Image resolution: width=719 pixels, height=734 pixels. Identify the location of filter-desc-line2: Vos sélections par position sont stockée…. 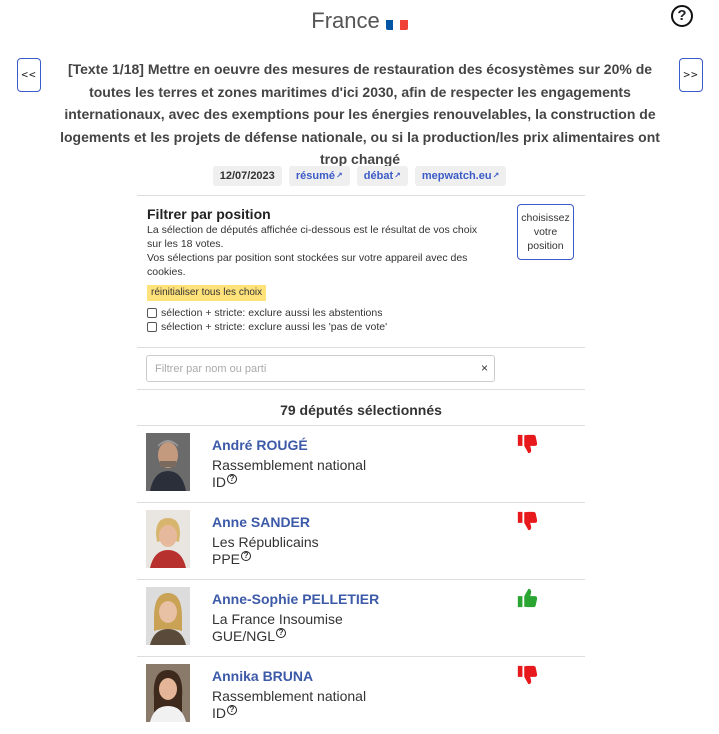
(307, 265).